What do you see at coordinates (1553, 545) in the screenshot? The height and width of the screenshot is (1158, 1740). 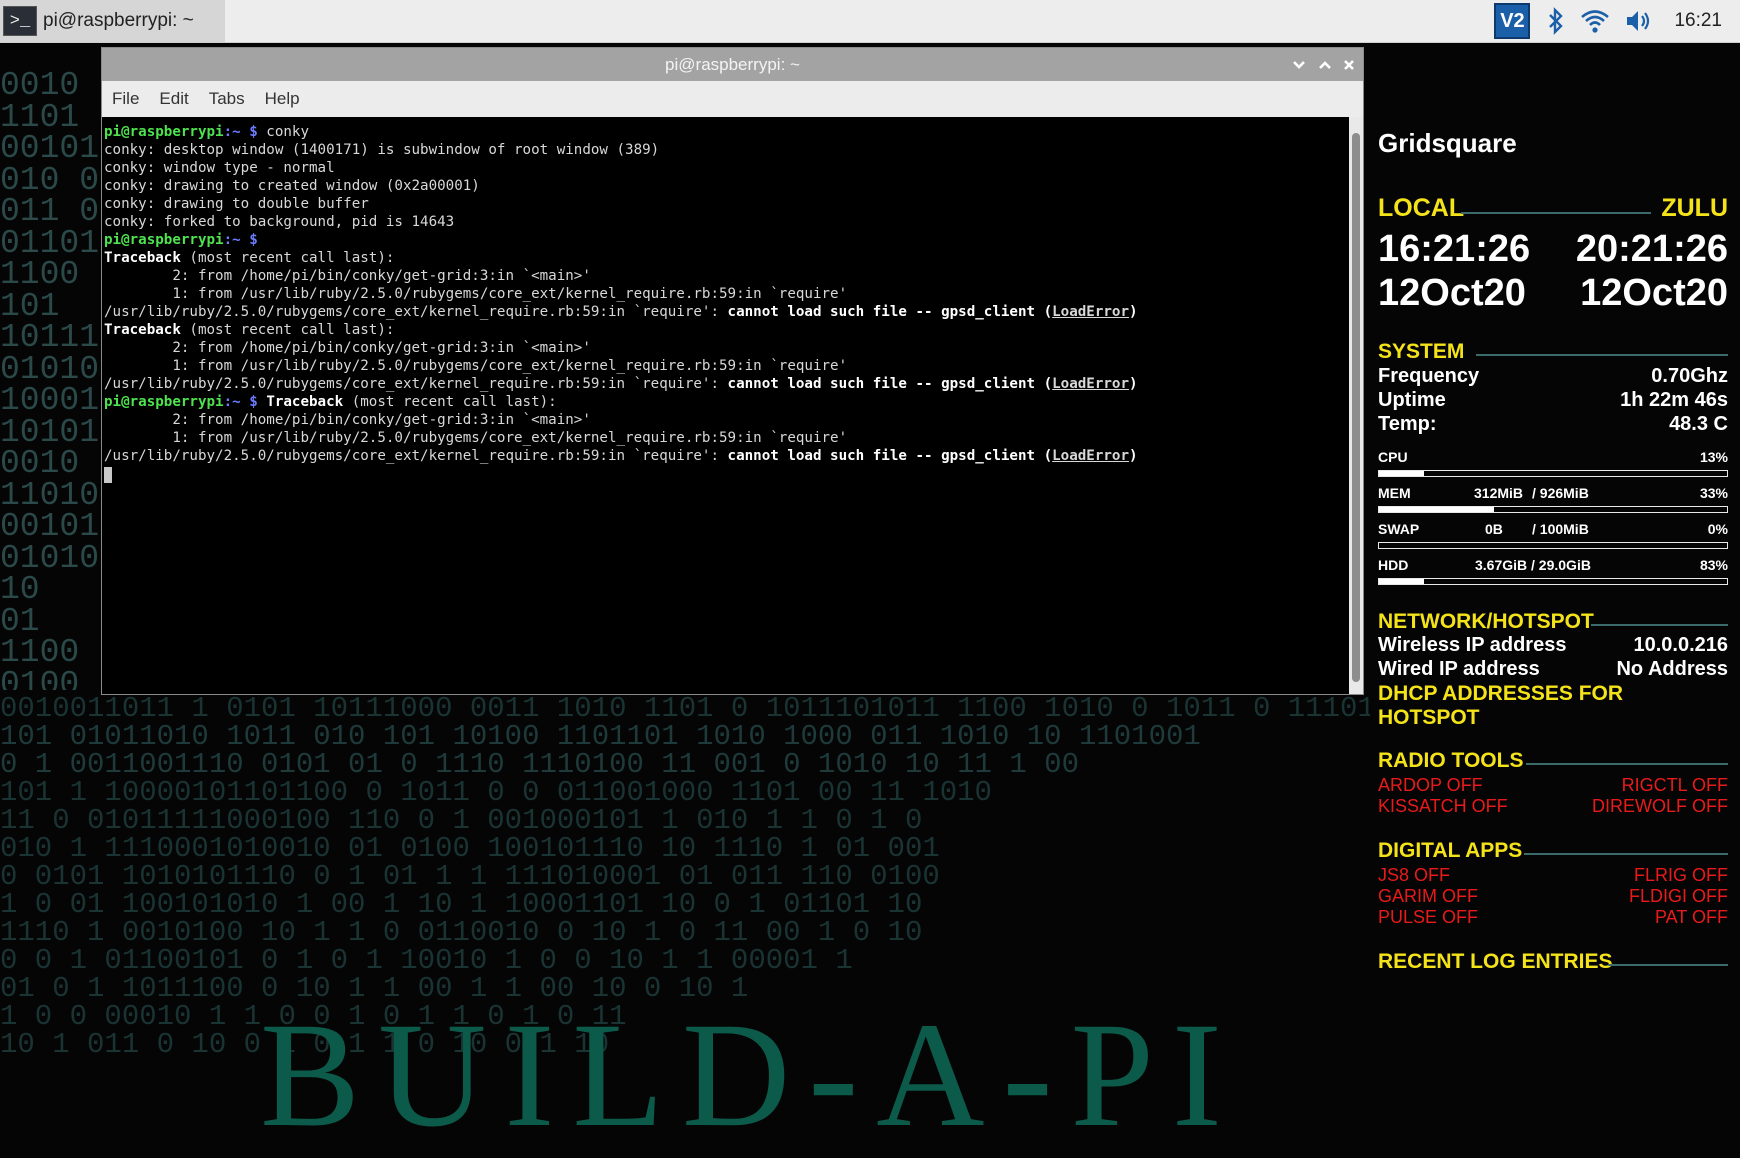 I see `swap-bar` at bounding box center [1553, 545].